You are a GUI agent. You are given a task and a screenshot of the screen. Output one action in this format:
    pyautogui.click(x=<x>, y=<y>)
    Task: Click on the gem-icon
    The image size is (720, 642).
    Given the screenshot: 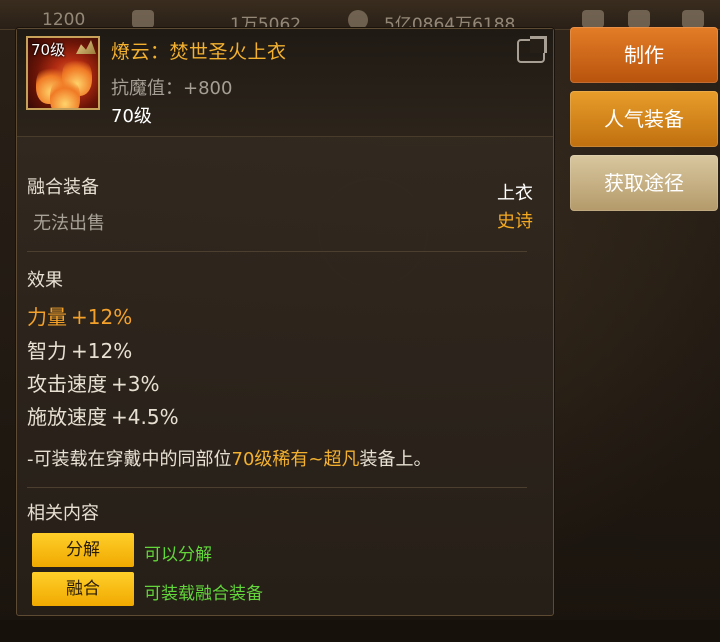 What is the action you would take?
    pyautogui.click(x=143, y=19)
    